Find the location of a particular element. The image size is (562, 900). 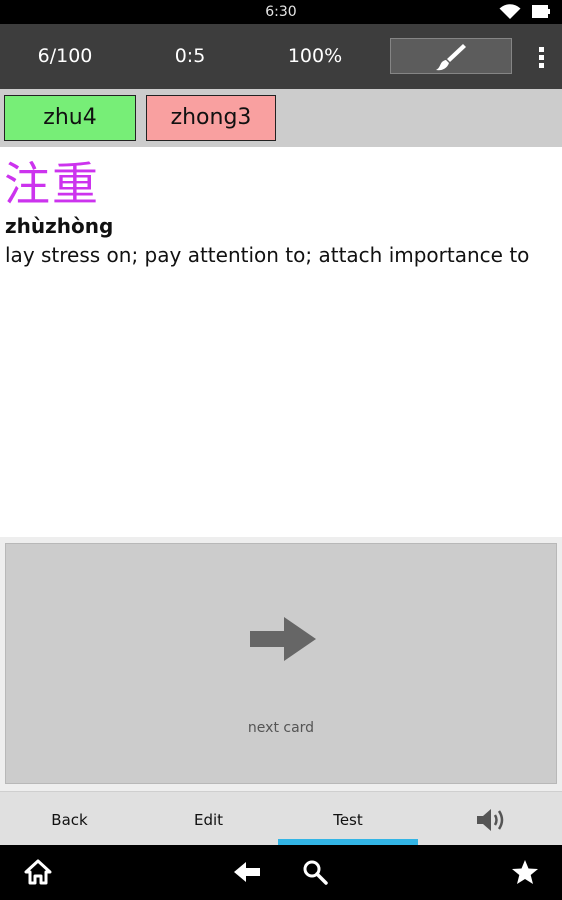

speaker-icon is located at coordinates (490, 820).